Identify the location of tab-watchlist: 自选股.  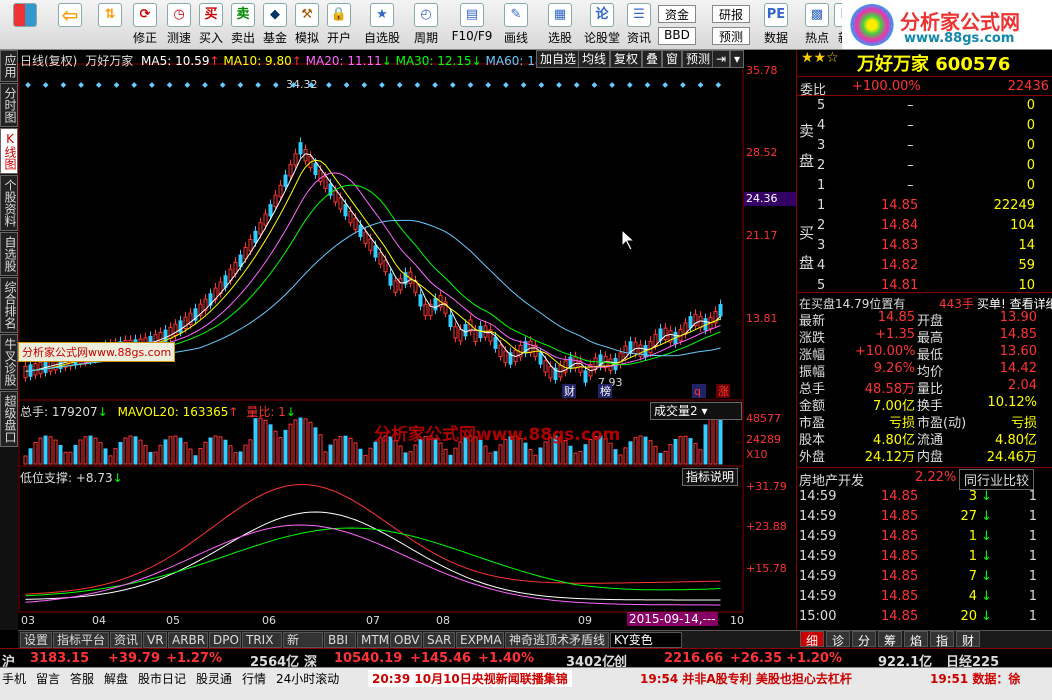
(9, 254).